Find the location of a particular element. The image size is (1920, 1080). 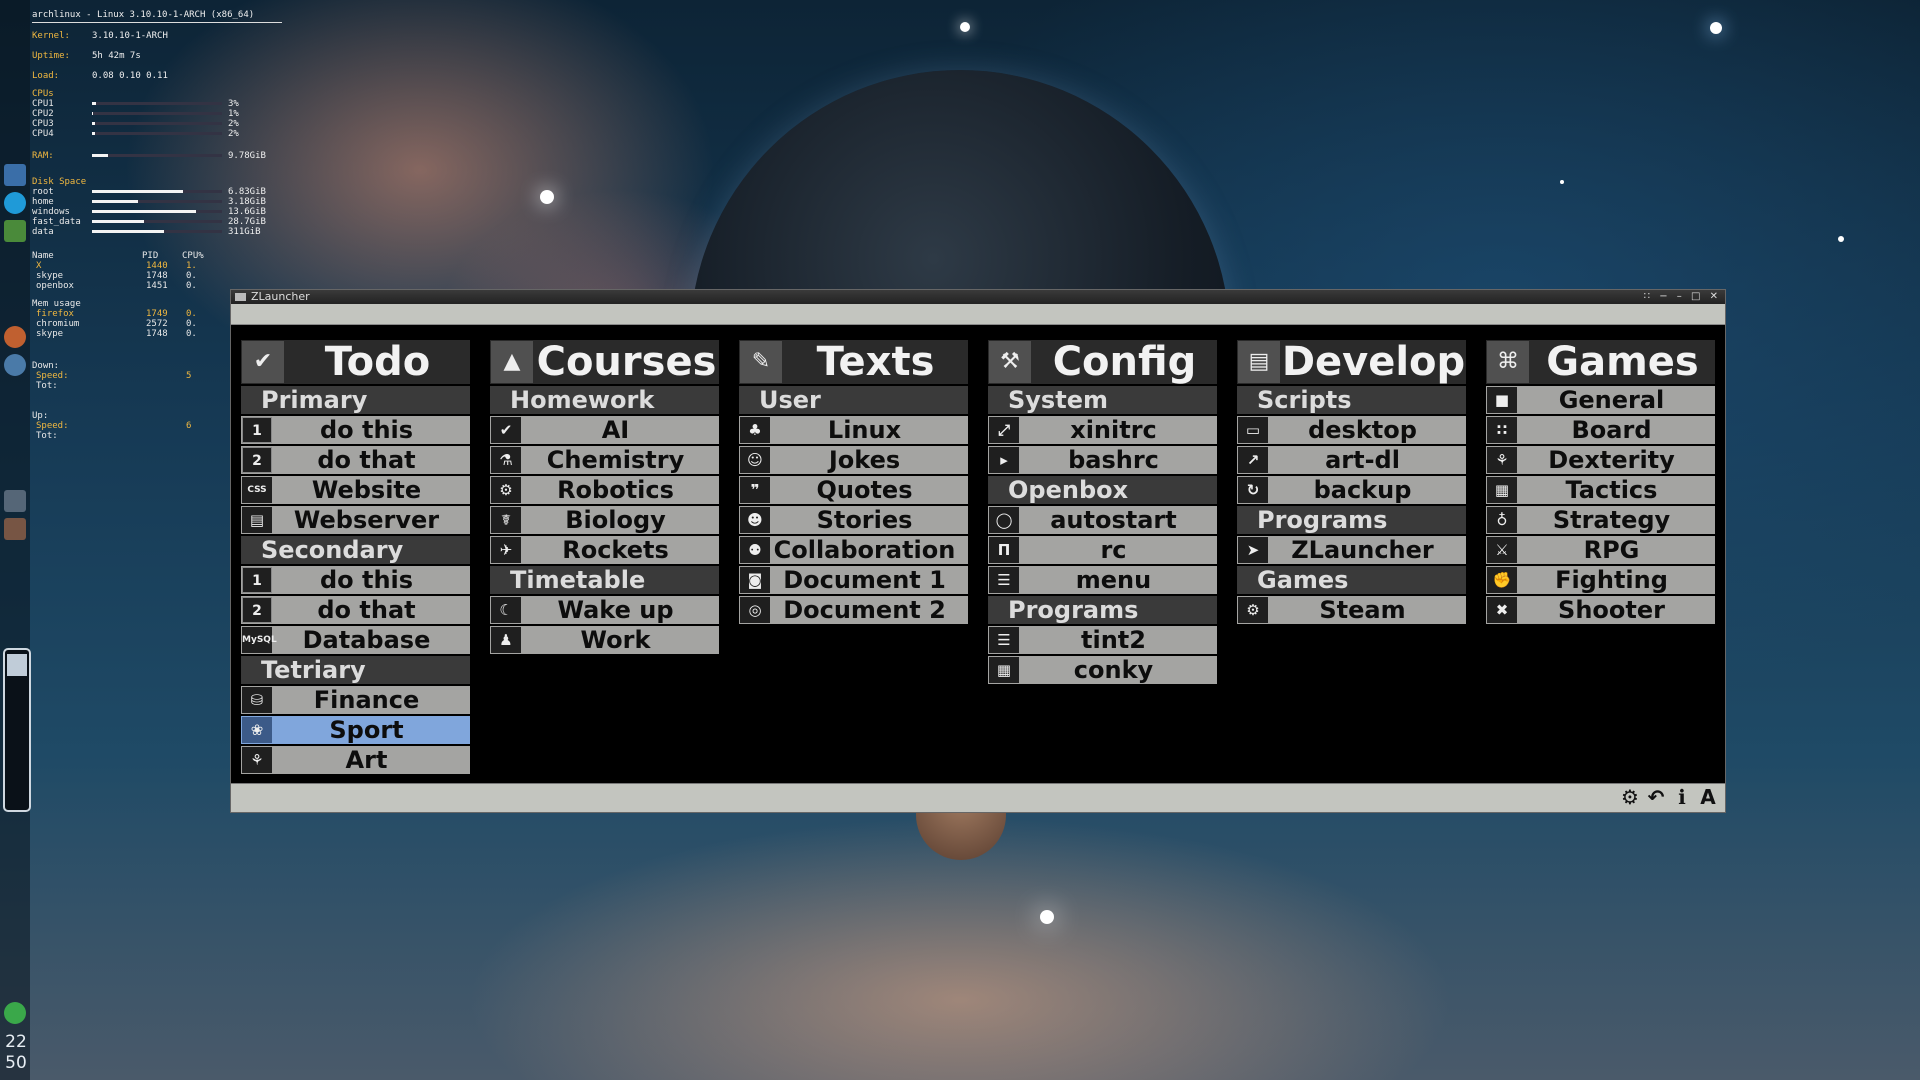

launcher-item: ❞ Quotes is located at coordinates (853, 490).